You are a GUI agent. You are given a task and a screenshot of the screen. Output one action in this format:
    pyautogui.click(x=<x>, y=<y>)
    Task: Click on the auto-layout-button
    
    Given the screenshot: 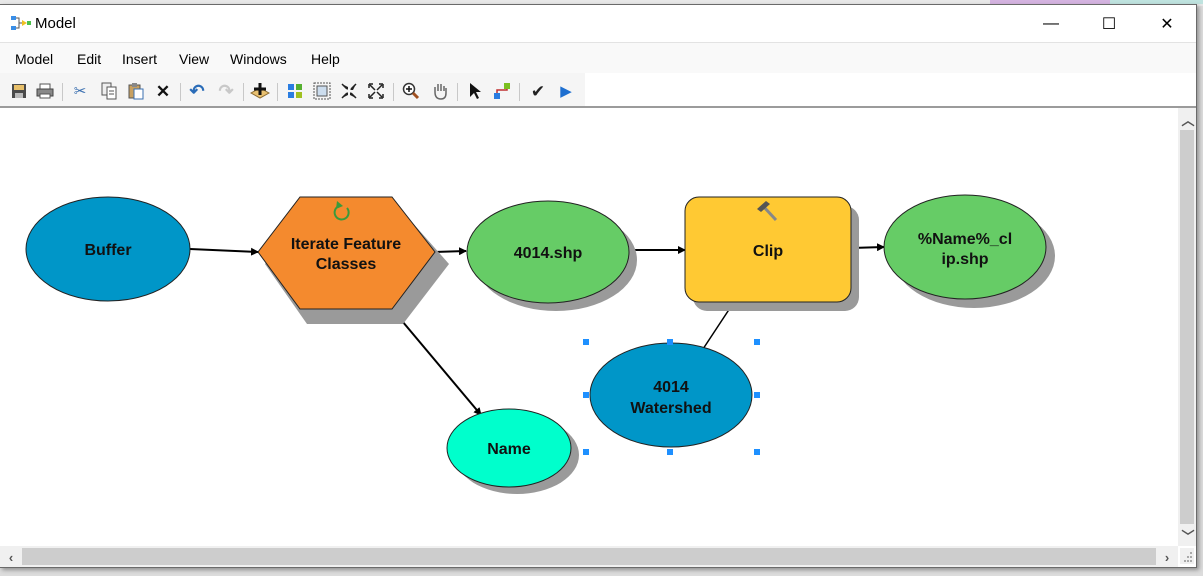 What is the action you would take?
    pyautogui.click(x=295, y=91)
    